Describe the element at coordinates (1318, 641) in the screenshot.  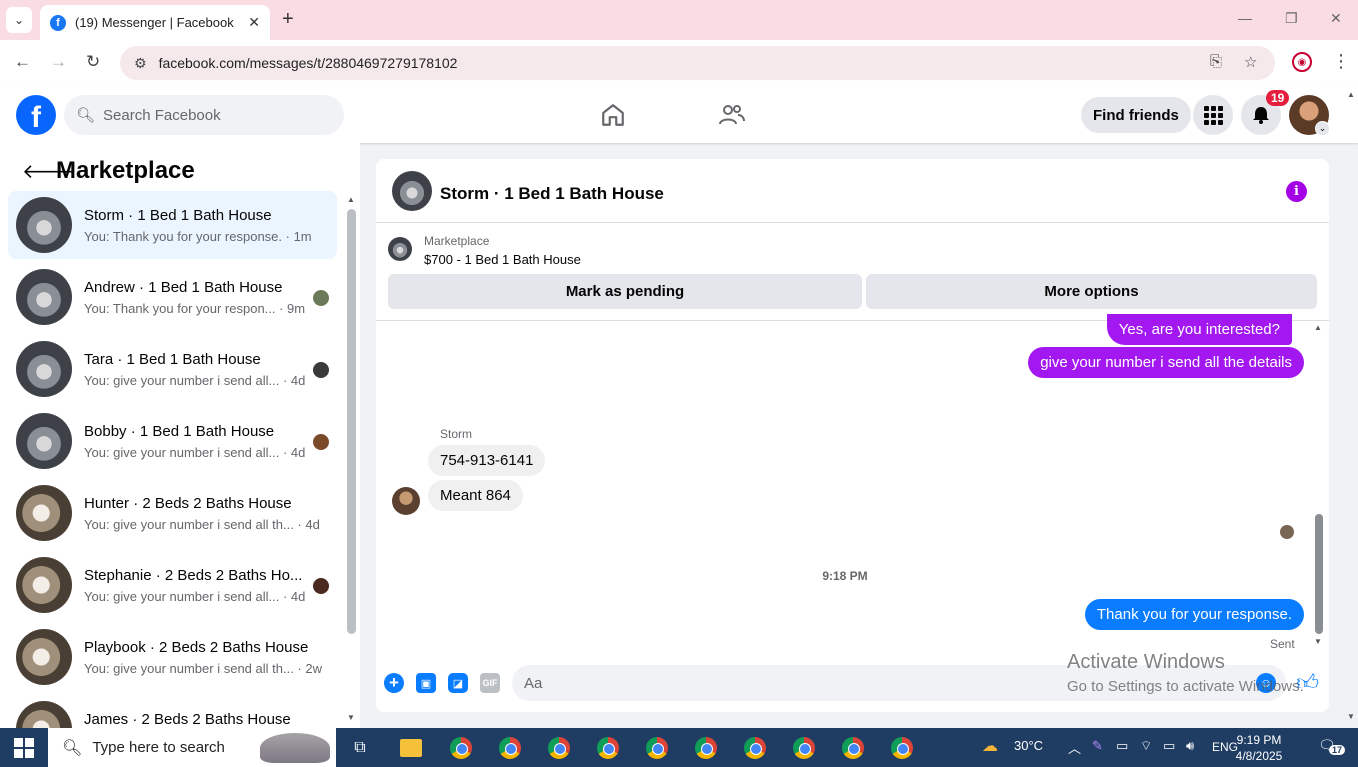
I see `chat-scroll-down-arrow: ▼` at that location.